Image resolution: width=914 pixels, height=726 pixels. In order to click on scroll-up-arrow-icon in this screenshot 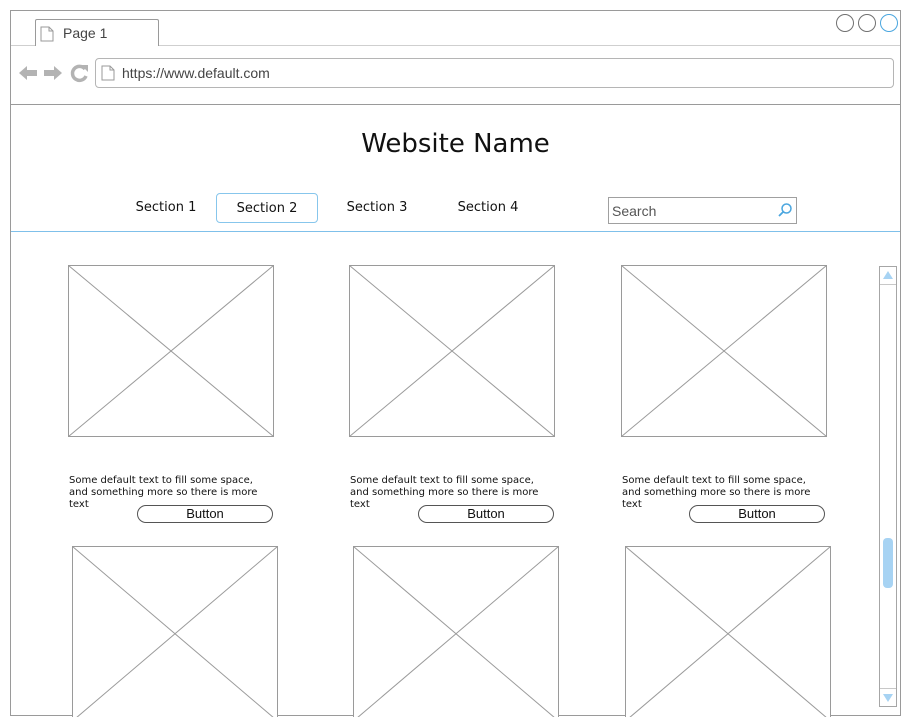, I will do `click(888, 275)`.